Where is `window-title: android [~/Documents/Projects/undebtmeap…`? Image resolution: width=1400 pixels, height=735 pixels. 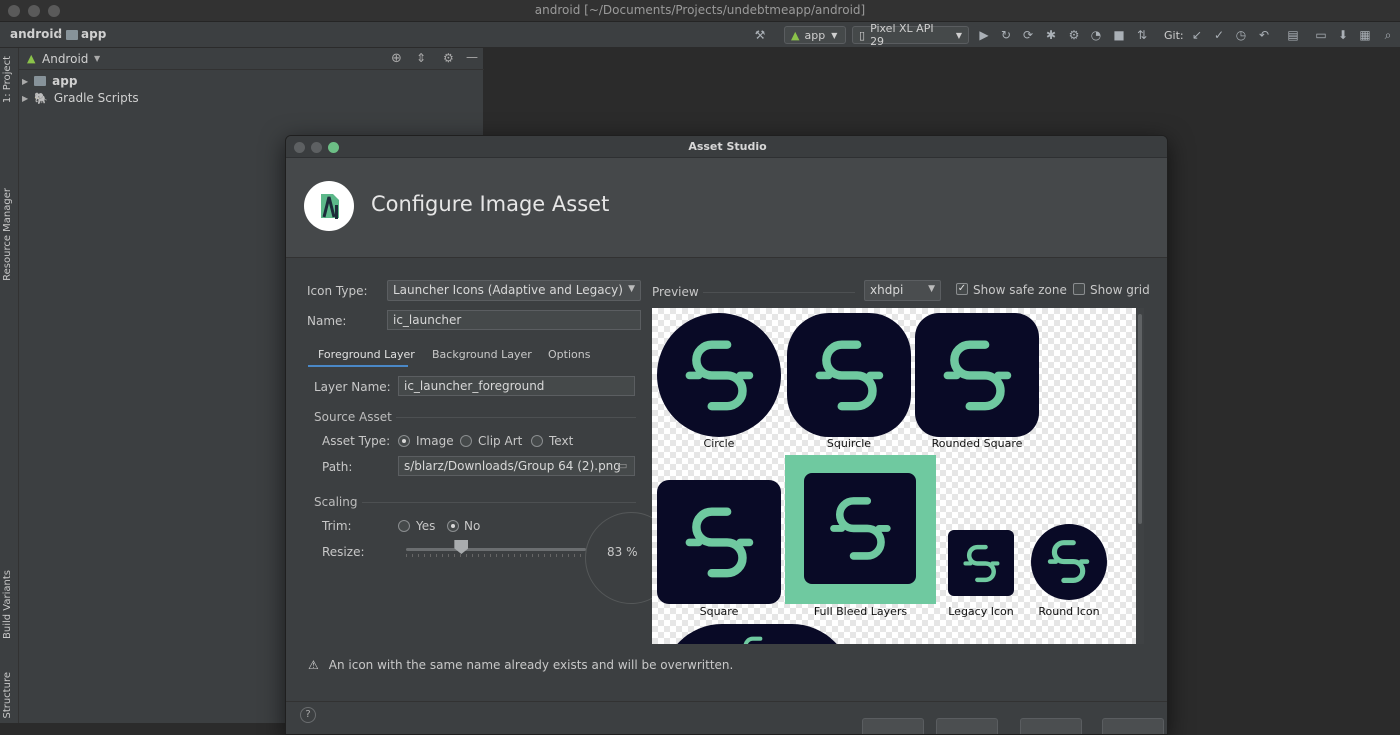
window-title: android [~/Documents/Projects/undebtmeap… is located at coordinates (700, 10).